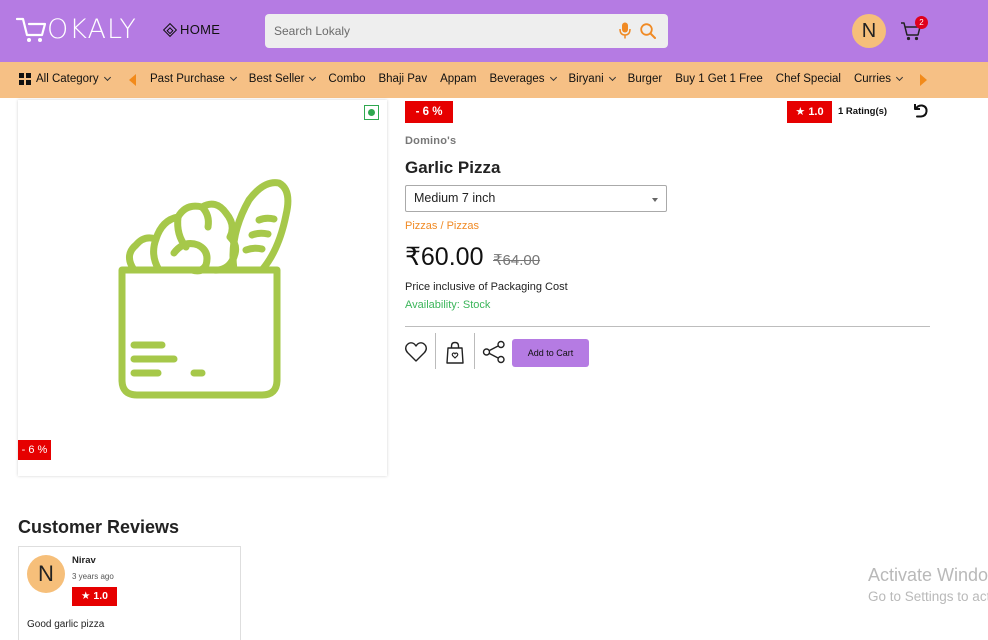 The width and height of the screenshot is (988, 640). I want to click on cart-count-badge: 2, so click(921, 22).